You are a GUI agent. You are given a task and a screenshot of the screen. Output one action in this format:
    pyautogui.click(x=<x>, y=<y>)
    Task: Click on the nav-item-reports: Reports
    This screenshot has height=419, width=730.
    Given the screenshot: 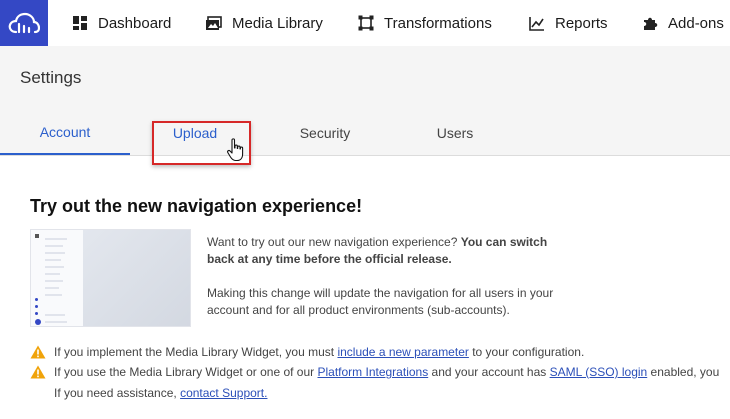 What is the action you would take?
    pyautogui.click(x=568, y=23)
    